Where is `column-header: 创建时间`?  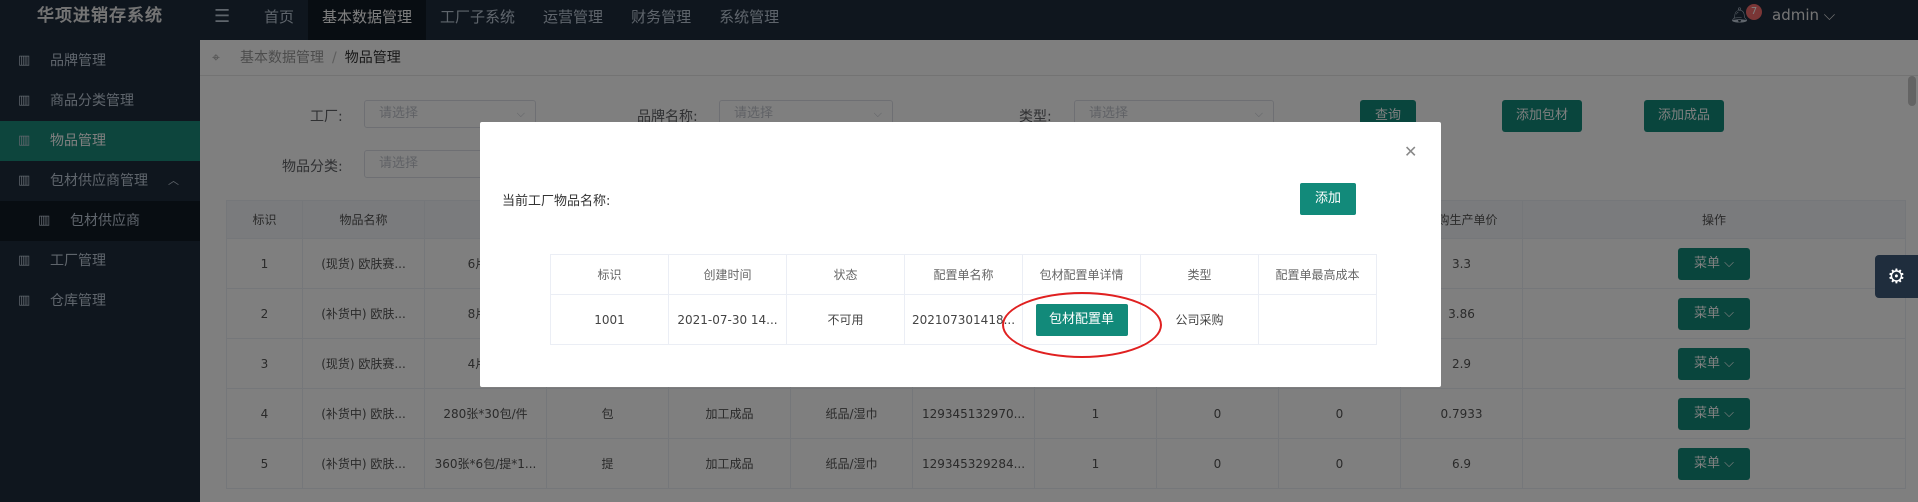 column-header: 创建时间 is located at coordinates (727, 274).